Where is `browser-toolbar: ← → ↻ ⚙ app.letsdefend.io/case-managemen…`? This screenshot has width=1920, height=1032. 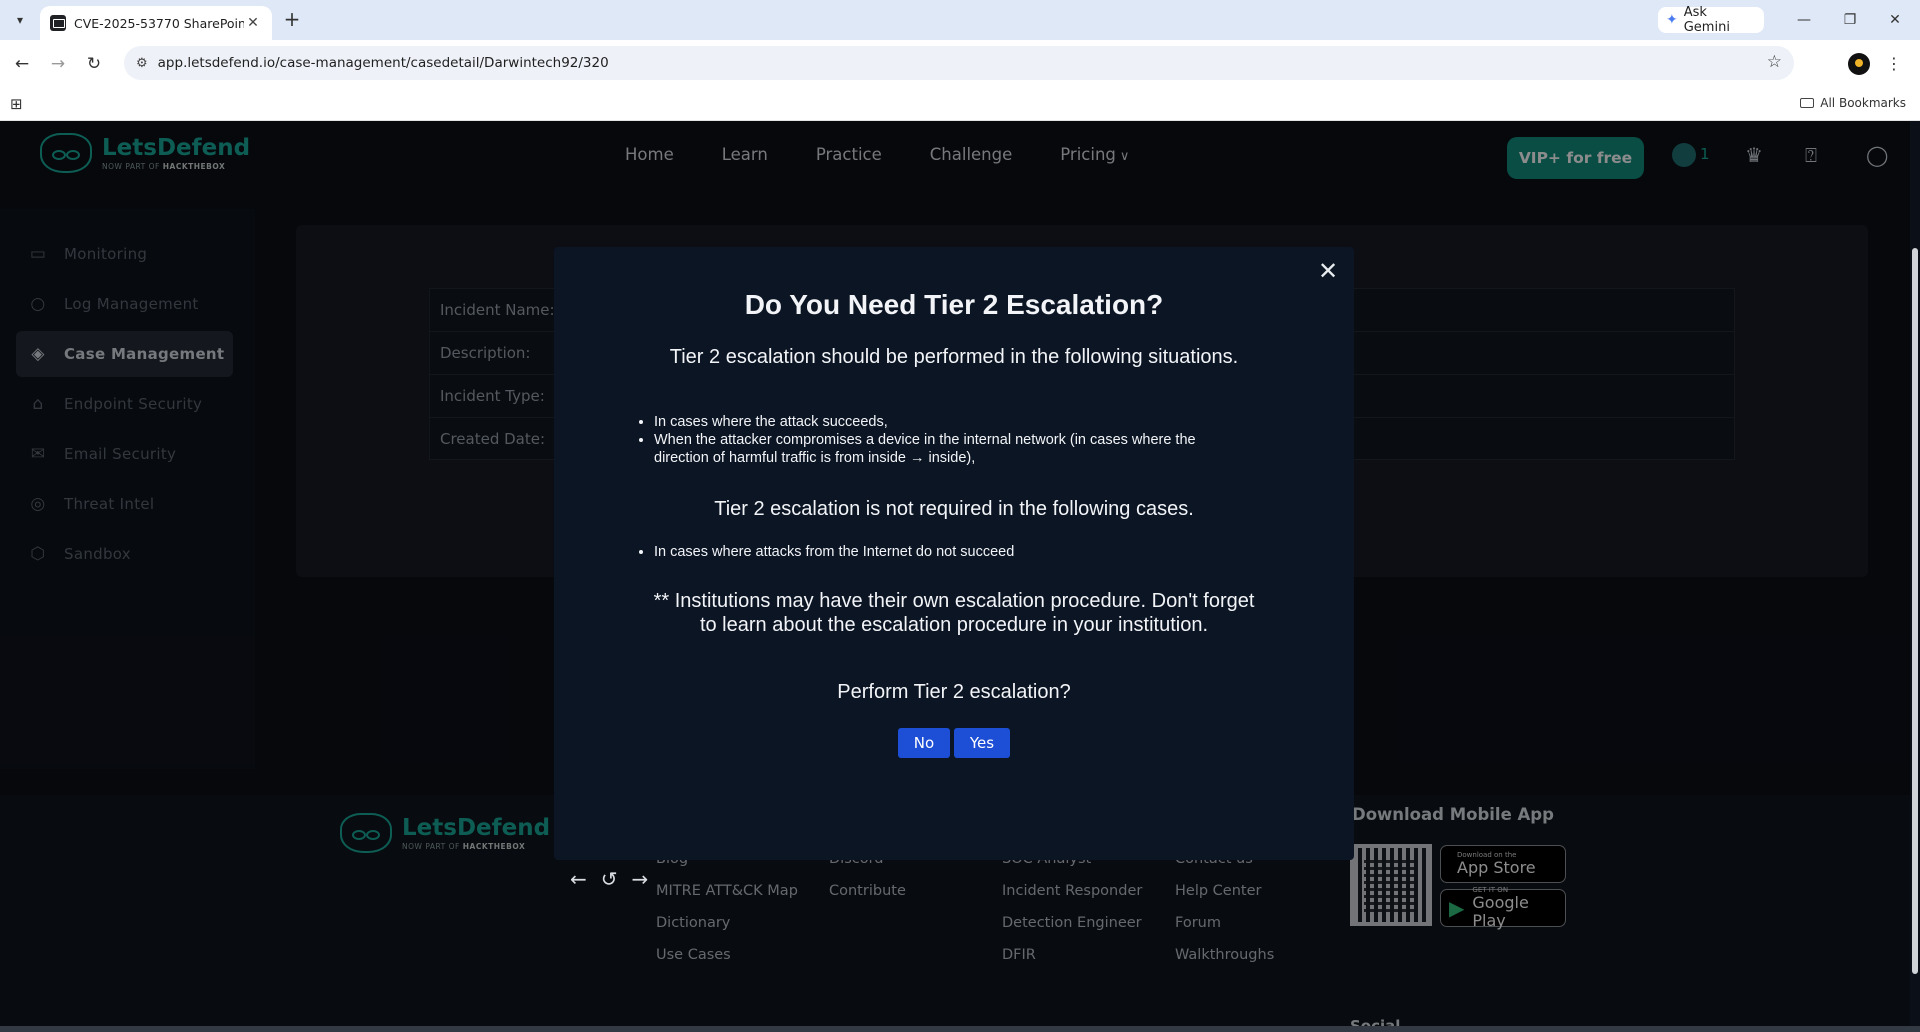
browser-toolbar: ← → ↻ ⚙ app.letsdefend.io/case-managemen… is located at coordinates (960, 63).